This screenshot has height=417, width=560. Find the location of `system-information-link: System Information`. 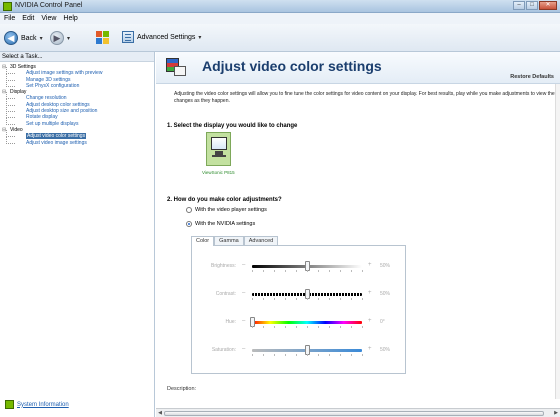

system-information-link: System Information is located at coordinates (37, 404).